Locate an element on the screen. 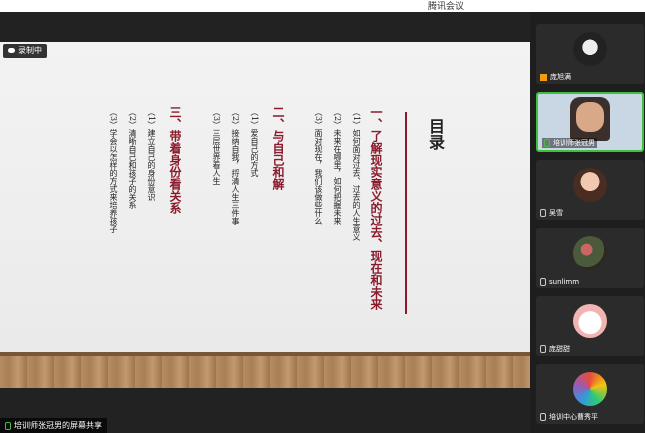  section-3-item-2: （2）清晰自己和孩子的关系 is located at coordinates (132, 159).